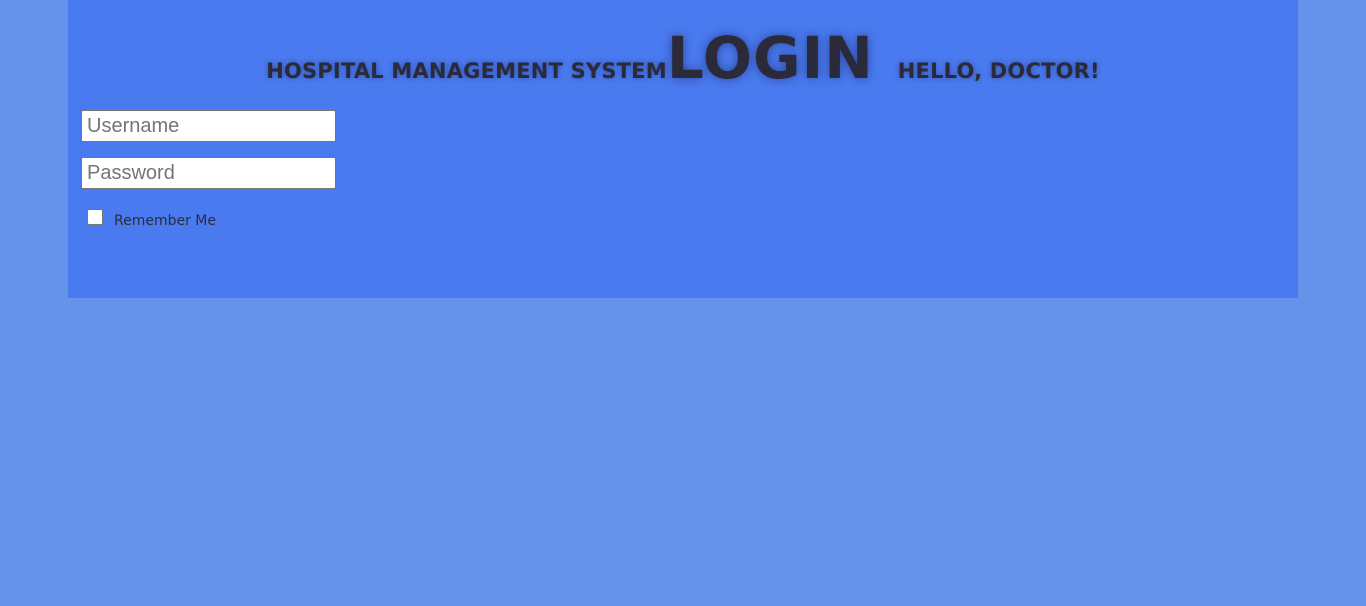 This screenshot has width=1366, height=606. I want to click on login-title: LOGIN, so click(770, 58).